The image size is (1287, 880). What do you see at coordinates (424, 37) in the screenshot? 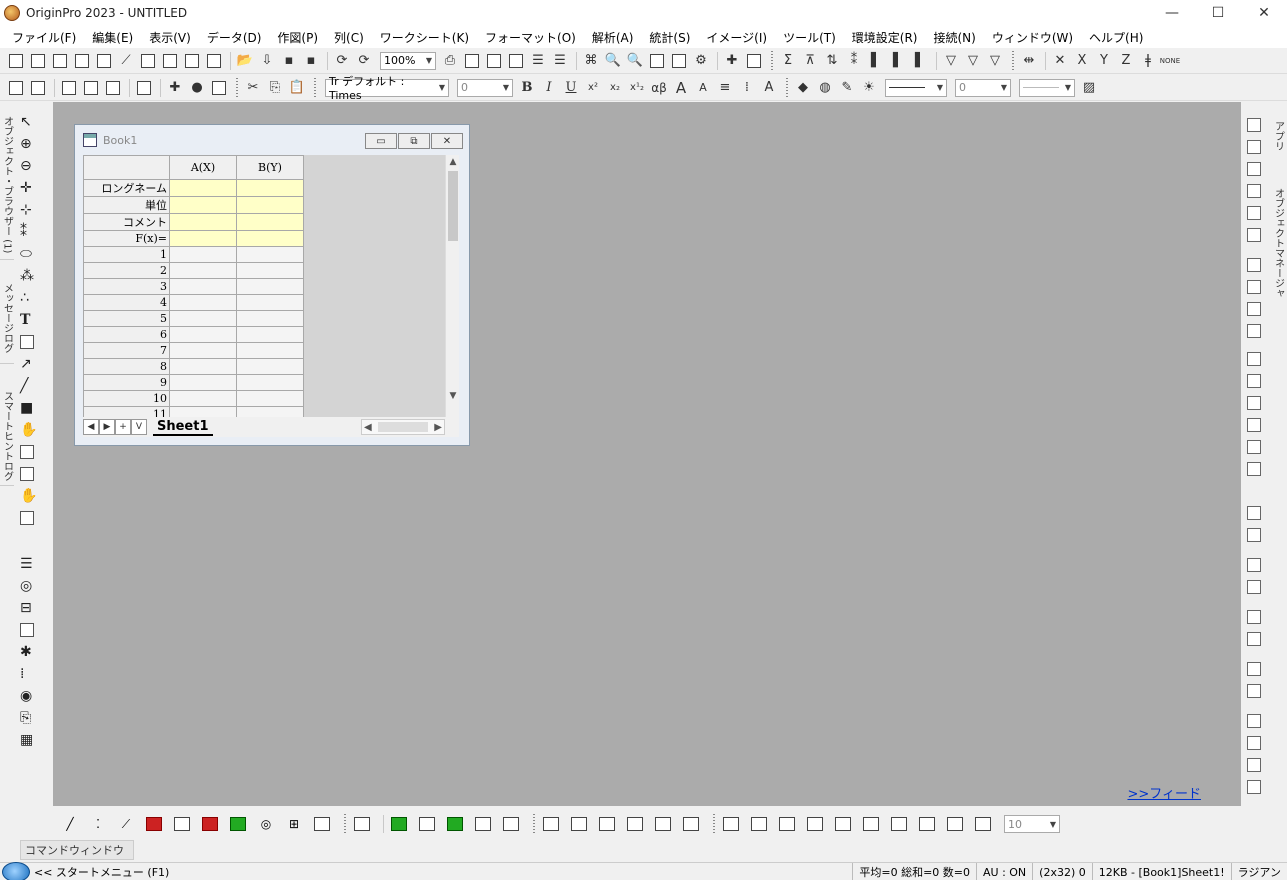
I see `menu-worksheet: ワークシート(K)` at bounding box center [424, 37].